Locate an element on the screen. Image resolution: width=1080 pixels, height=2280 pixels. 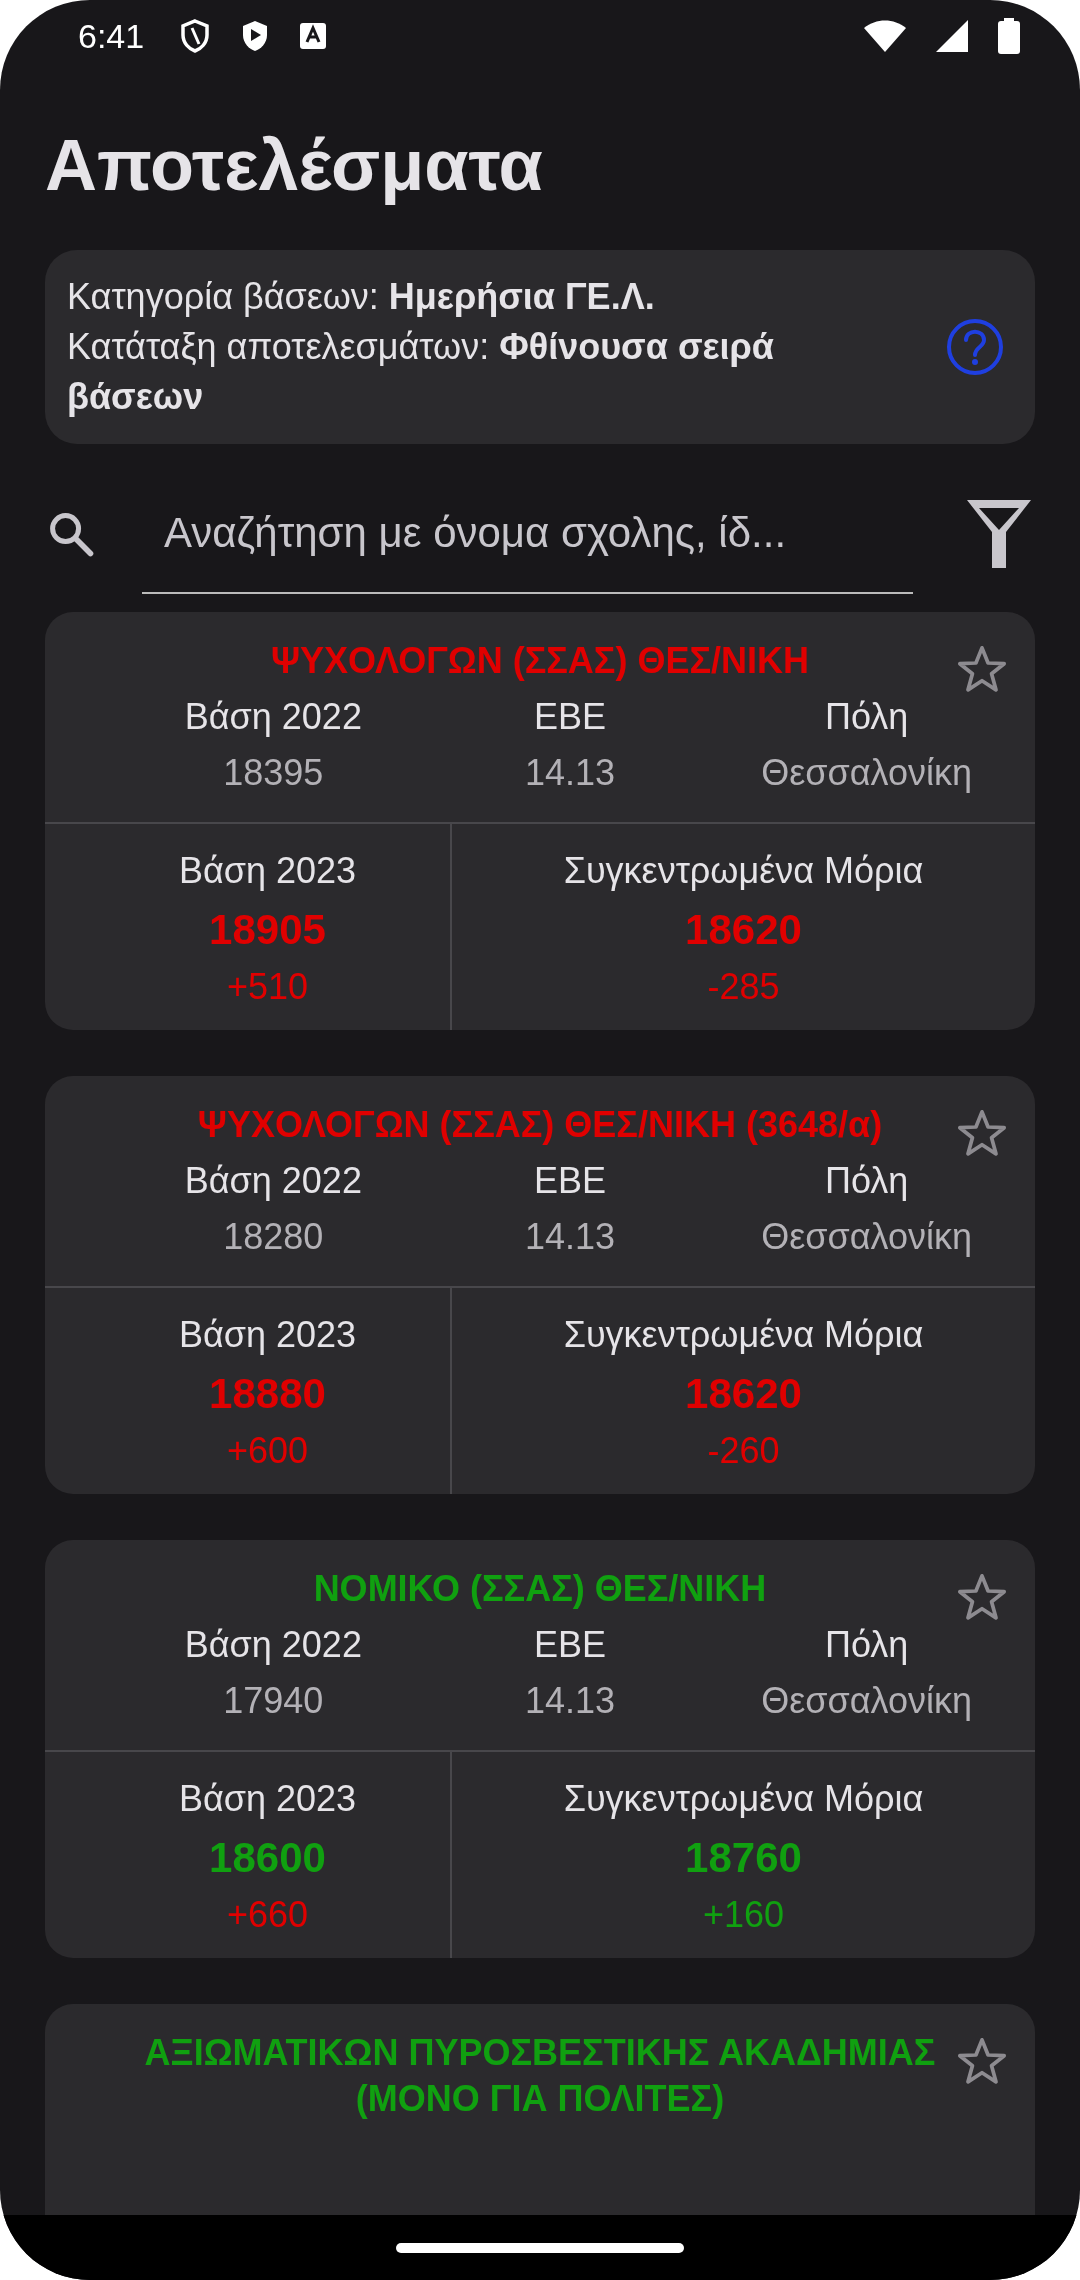
result-change: -260 is located at coordinates (743, 1451).